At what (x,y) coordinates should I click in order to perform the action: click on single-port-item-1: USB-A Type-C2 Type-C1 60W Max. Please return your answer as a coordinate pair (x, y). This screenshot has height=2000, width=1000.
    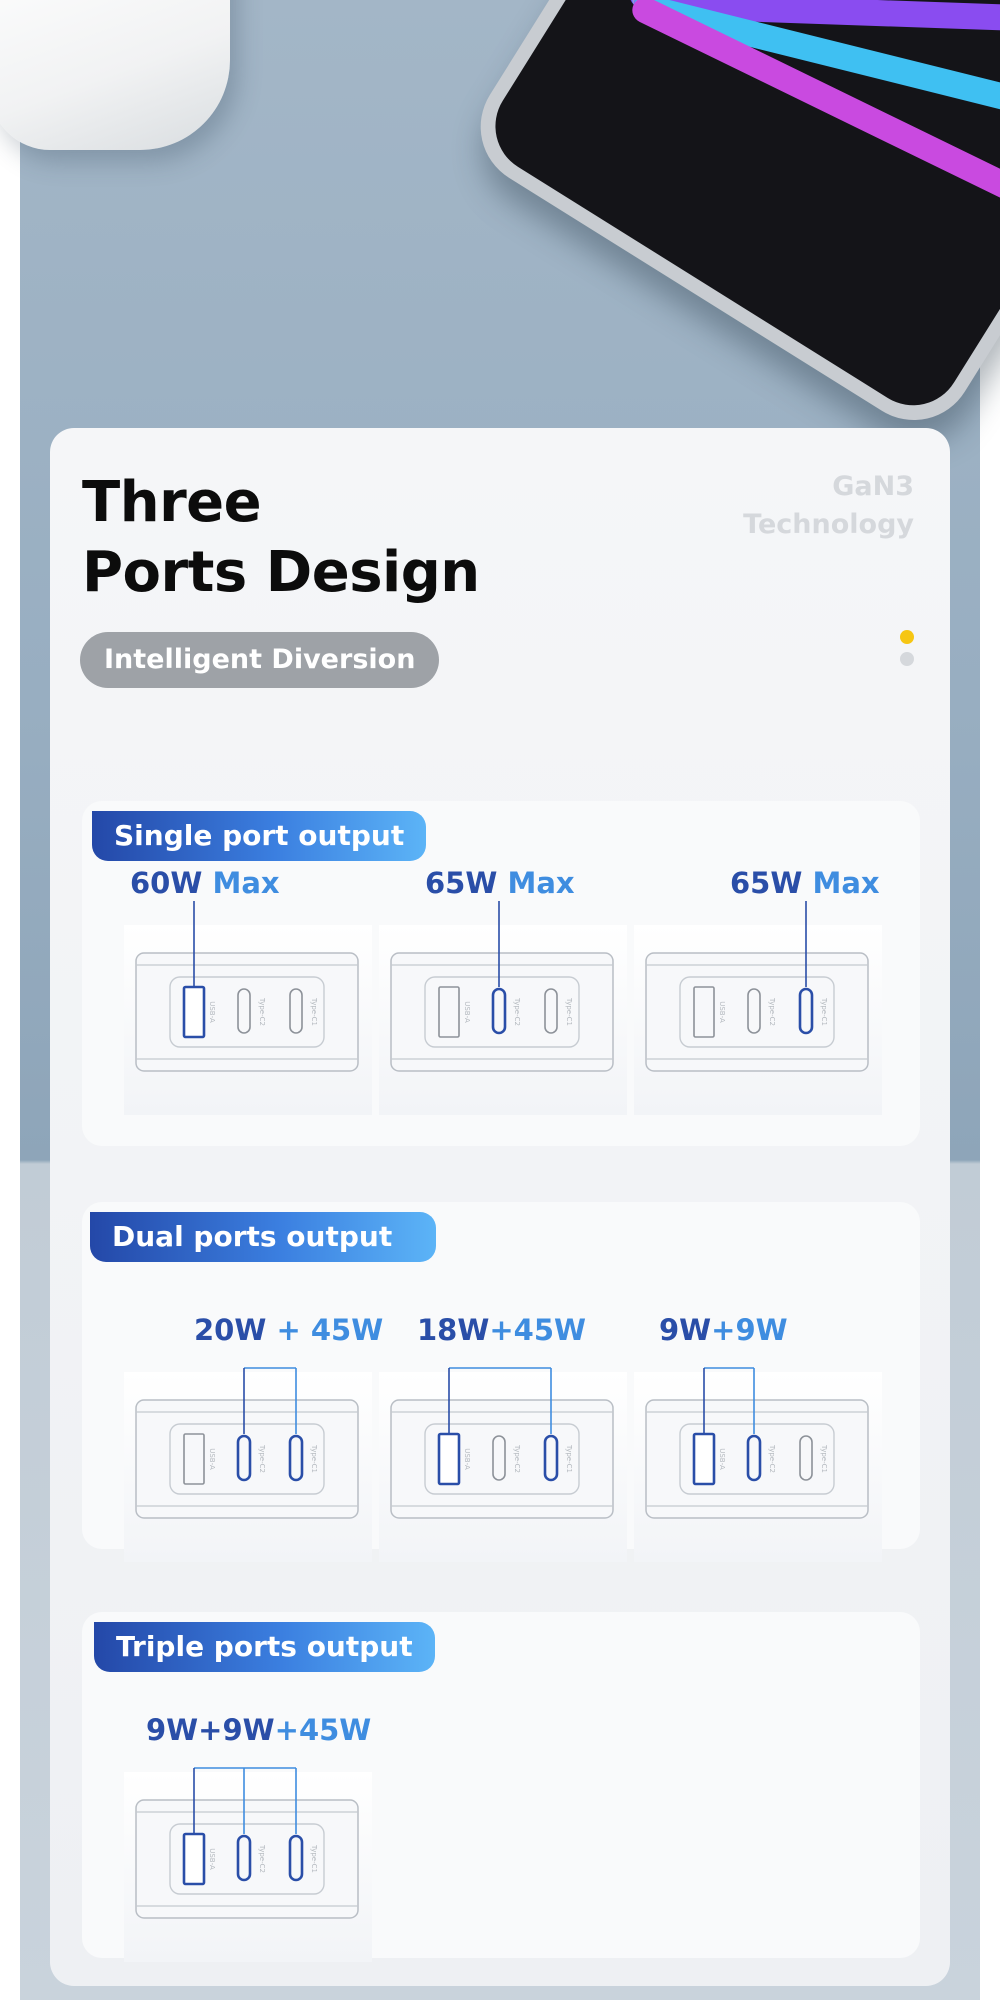
    Looking at the image, I should click on (248, 1000).